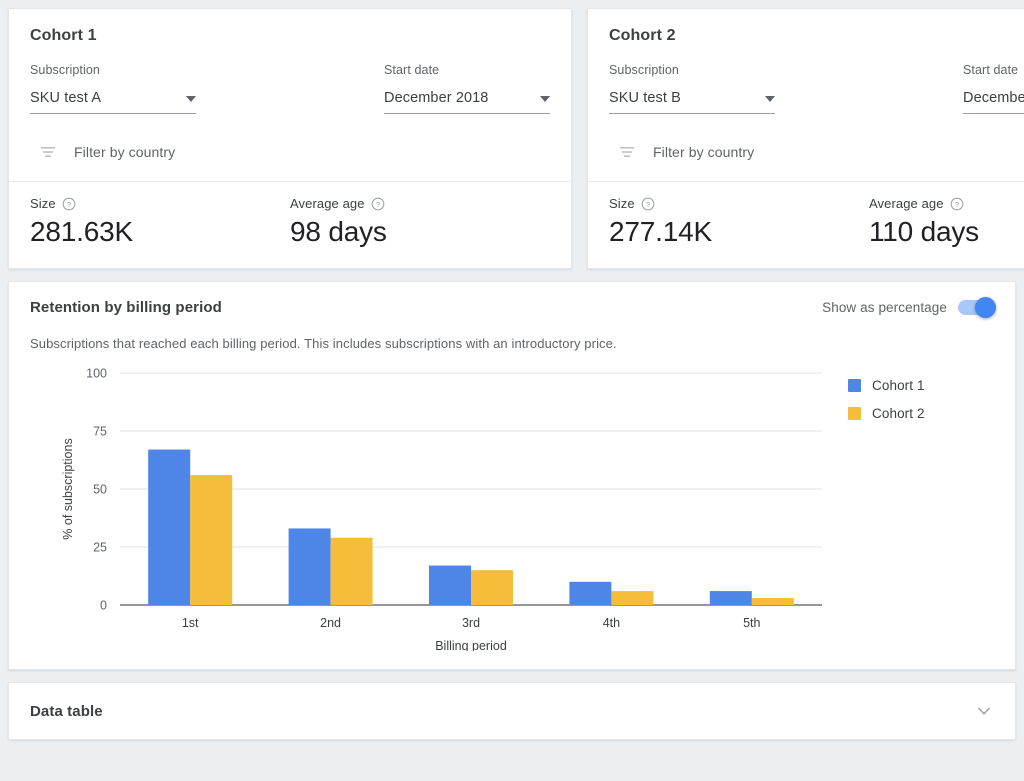 Image resolution: width=1024 pixels, height=781 pixels. Describe the element at coordinates (436, 98) in the screenshot. I see `cohort-1-startdate-value: December 2018` at that location.